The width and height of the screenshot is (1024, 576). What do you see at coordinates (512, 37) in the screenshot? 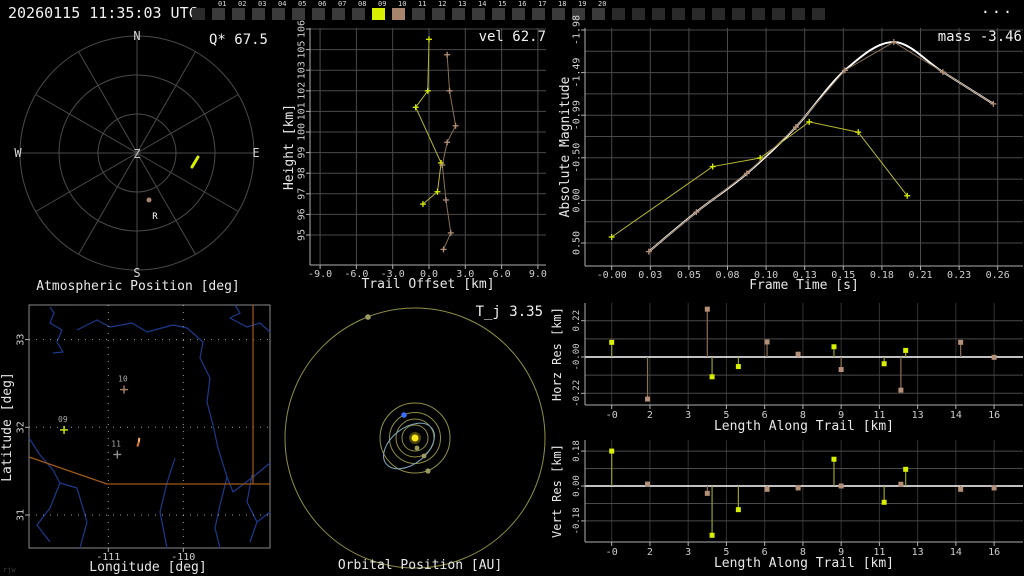
I see `velocity-annotation: vel 62.7` at bounding box center [512, 37].